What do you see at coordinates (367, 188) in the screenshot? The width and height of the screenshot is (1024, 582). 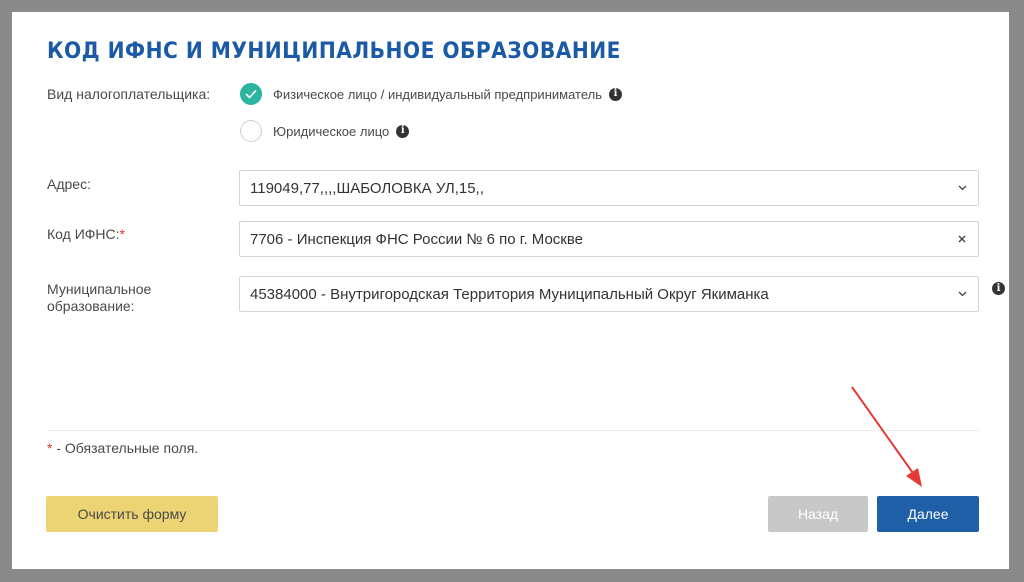 I see `address-value: 119049,77,,,,ШАБОЛОВКА УЛ,15,,` at bounding box center [367, 188].